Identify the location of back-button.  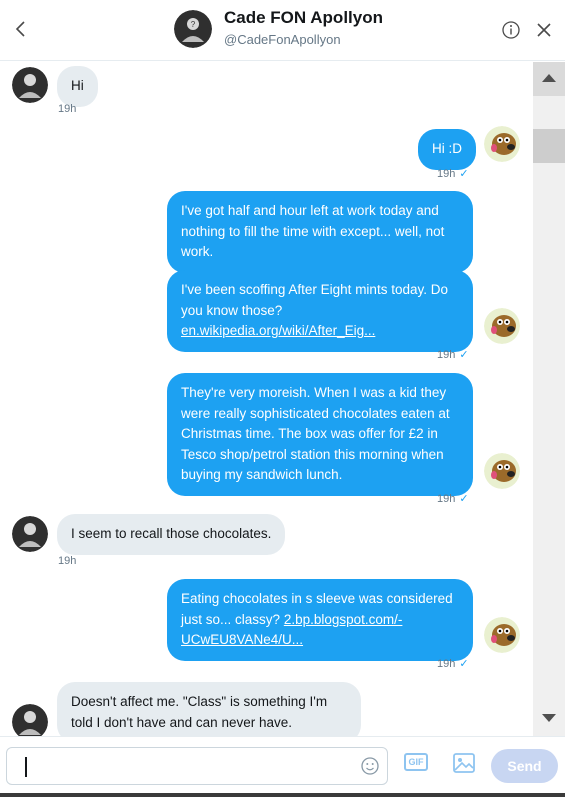
(21, 29).